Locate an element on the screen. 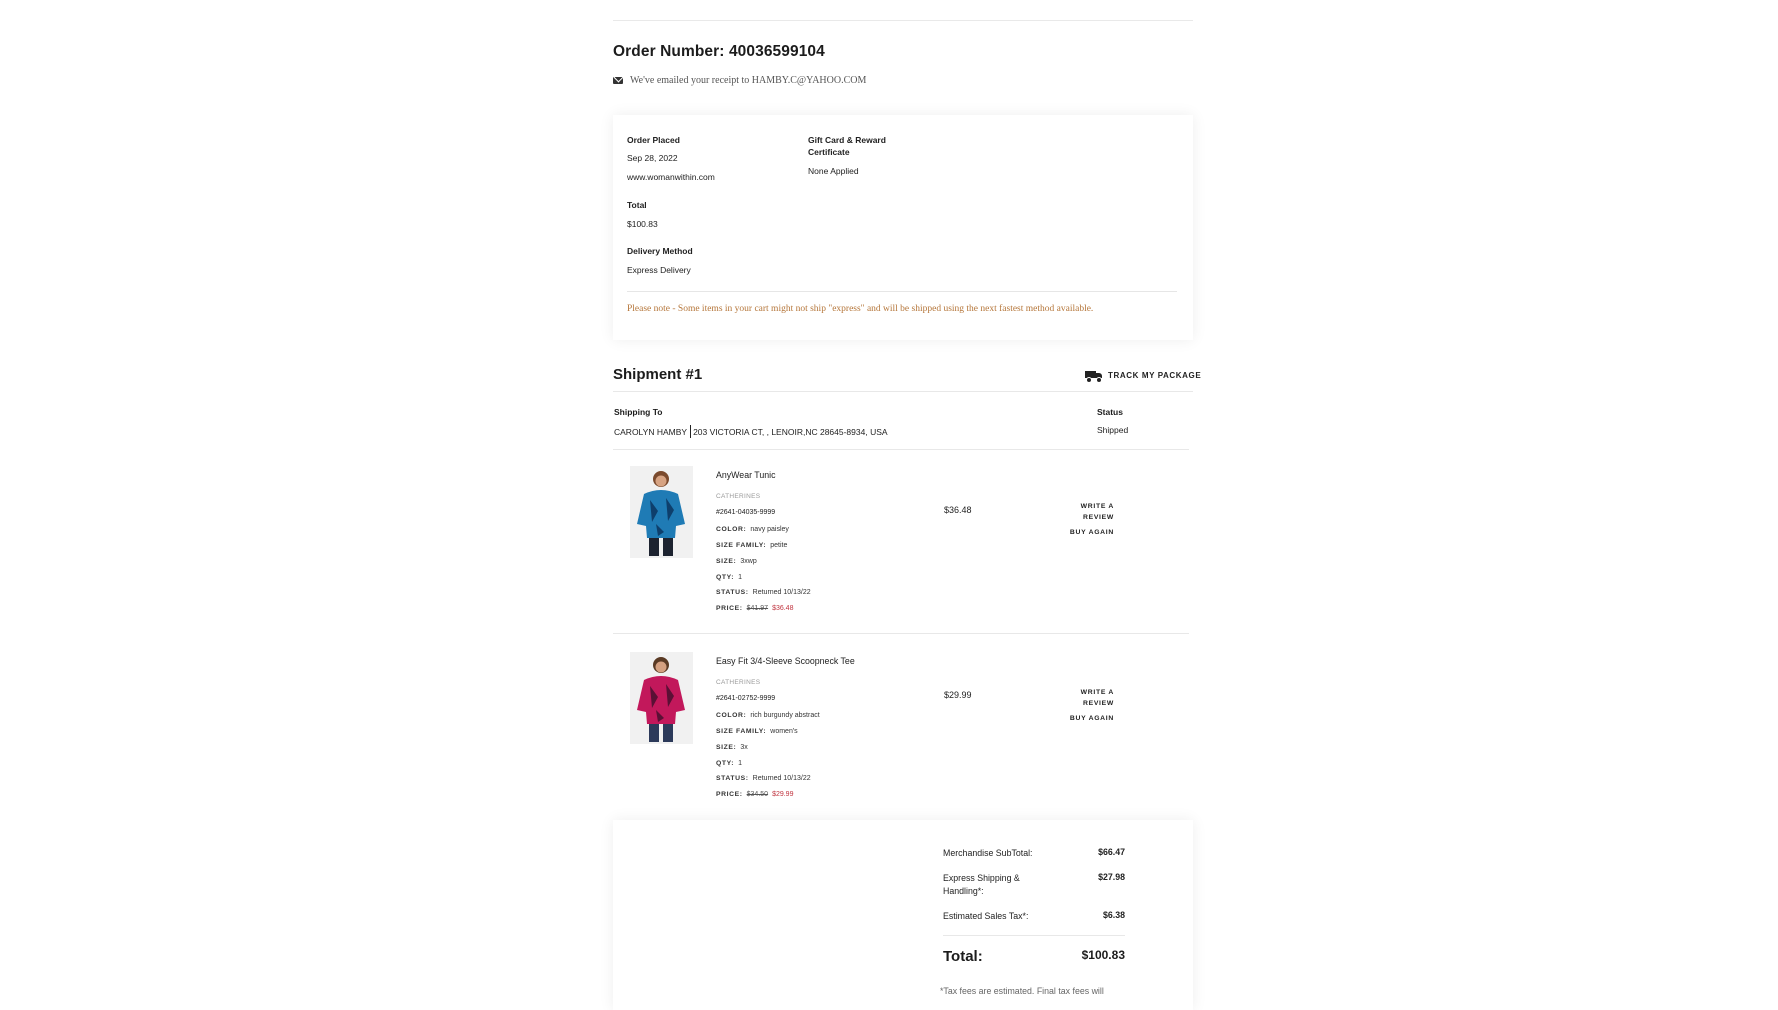 The height and width of the screenshot is (1010, 1778). tunic-image is located at coordinates (661, 512).